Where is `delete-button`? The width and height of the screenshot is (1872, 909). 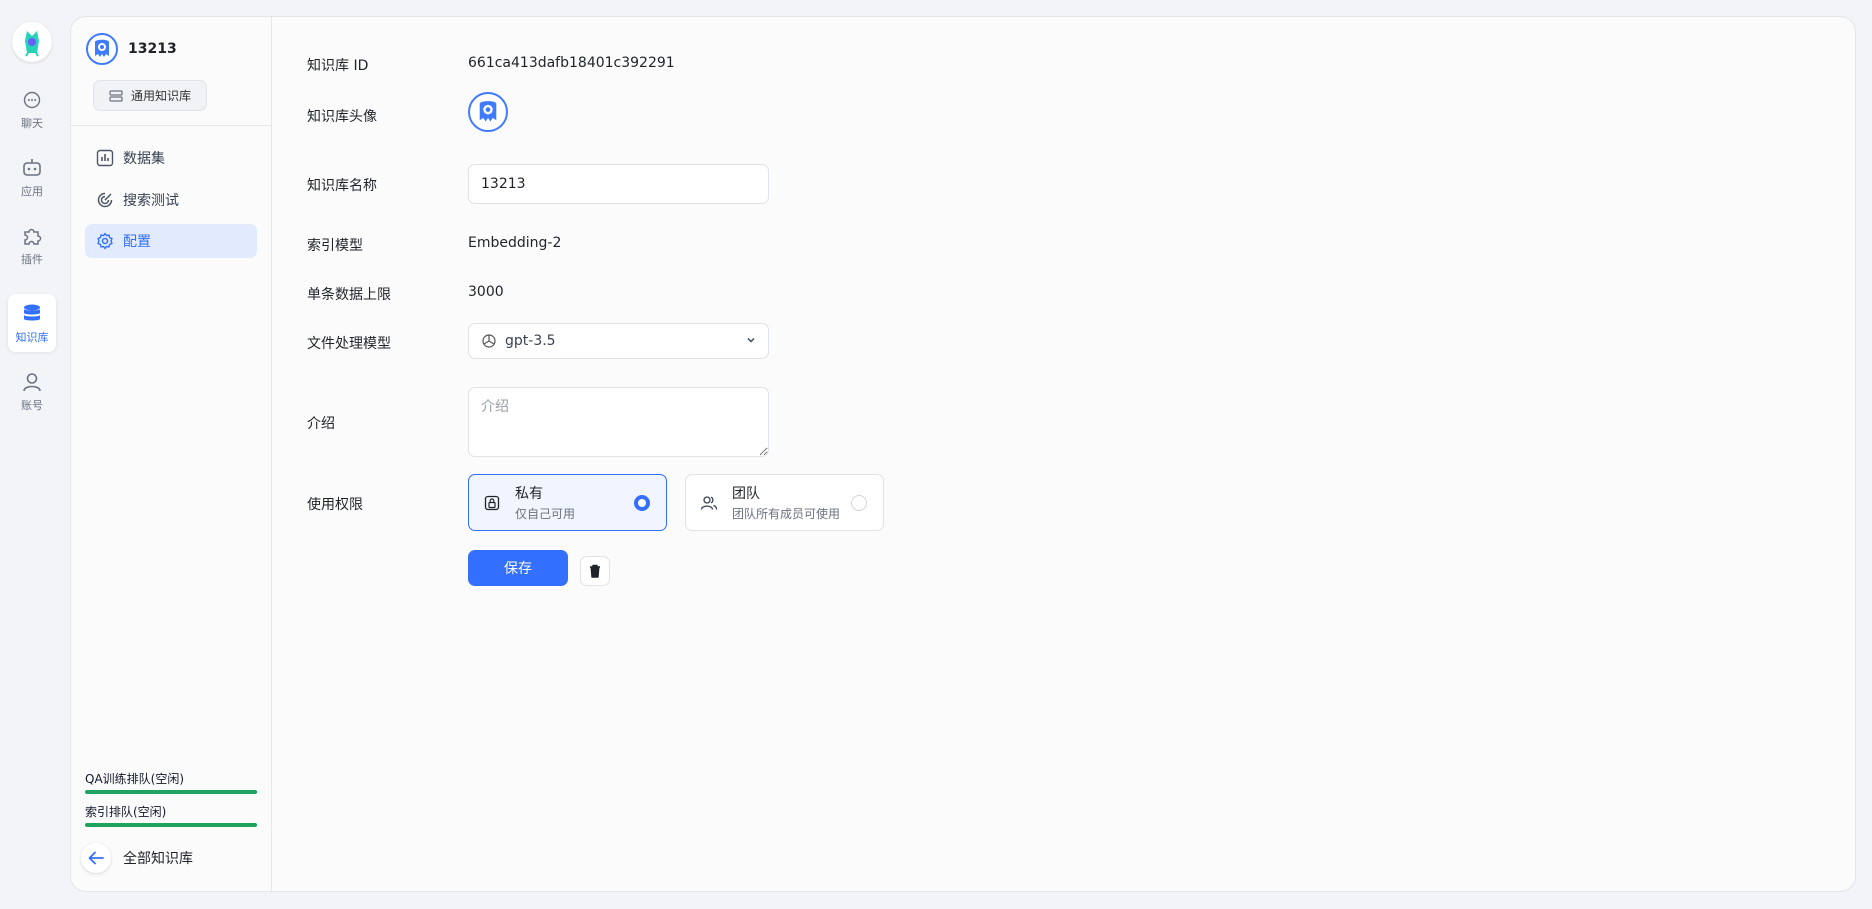 delete-button is located at coordinates (595, 571).